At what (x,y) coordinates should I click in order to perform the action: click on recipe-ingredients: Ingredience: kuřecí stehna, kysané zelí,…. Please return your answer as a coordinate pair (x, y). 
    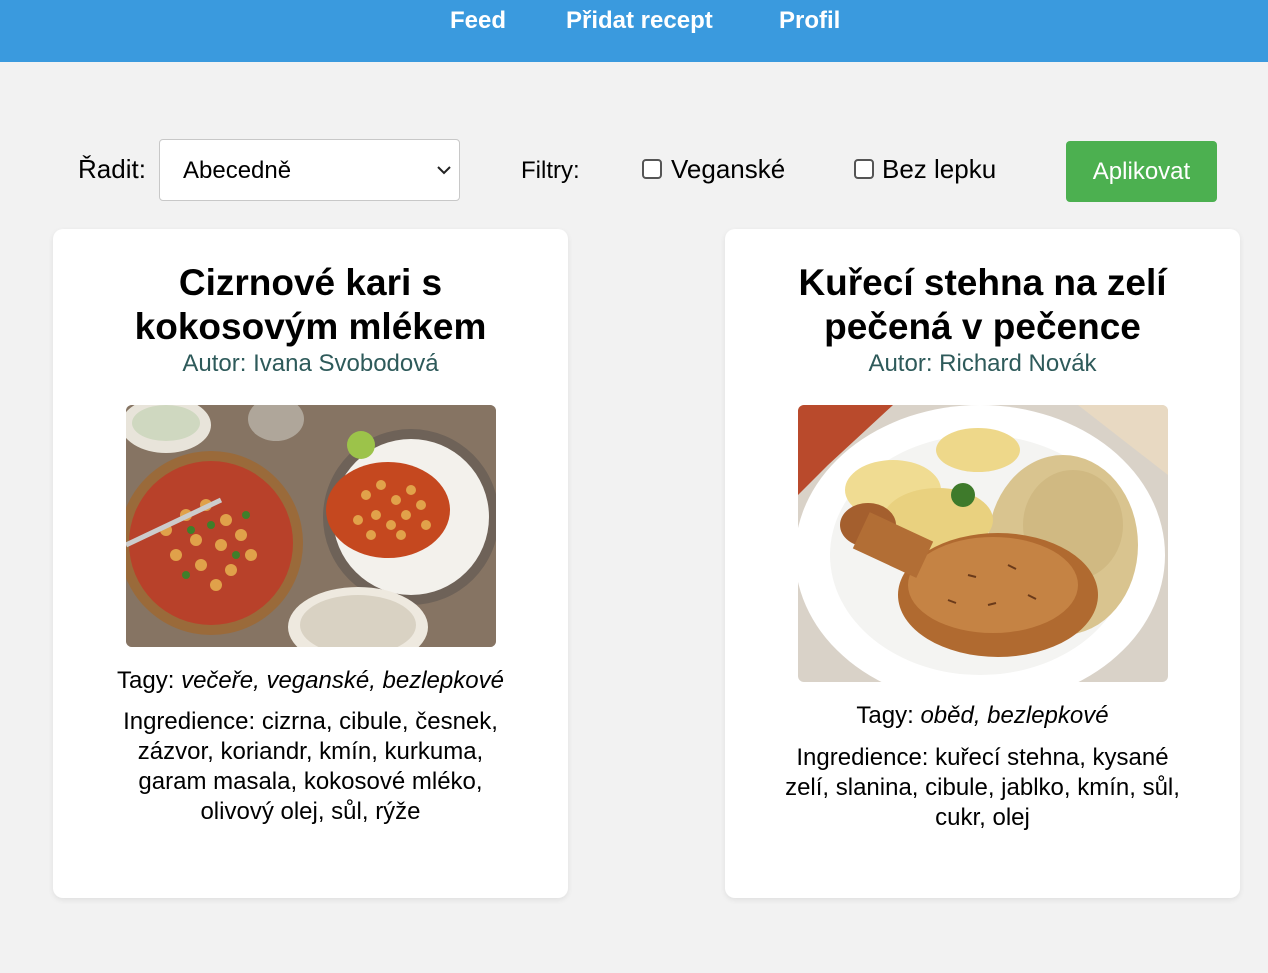
    Looking at the image, I should click on (982, 787).